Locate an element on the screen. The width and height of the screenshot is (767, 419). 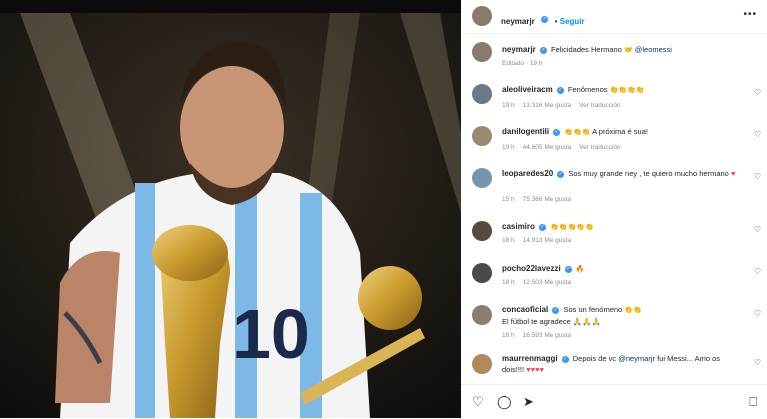
author-avatar-small is located at coordinates (482, 52).